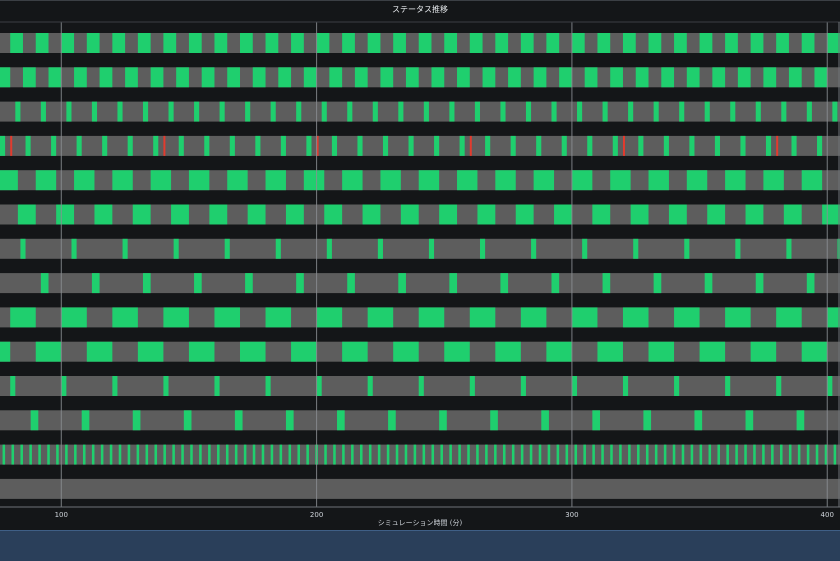 The image size is (840, 561). What do you see at coordinates (420, 523) in the screenshot?
I see `x-axis-label: シミュレーション時間 (分)` at bounding box center [420, 523].